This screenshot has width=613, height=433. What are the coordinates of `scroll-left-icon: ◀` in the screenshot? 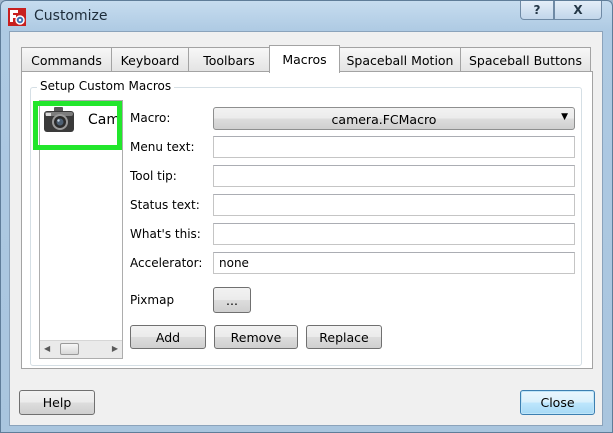 It's located at (47, 348).